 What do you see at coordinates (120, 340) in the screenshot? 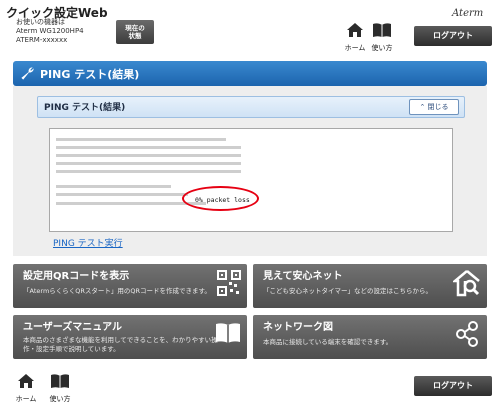
I see `tile-manual-desc-1: 本商品のさまざまな機能を利用してできることを、わかりやすい操` at bounding box center [120, 340].